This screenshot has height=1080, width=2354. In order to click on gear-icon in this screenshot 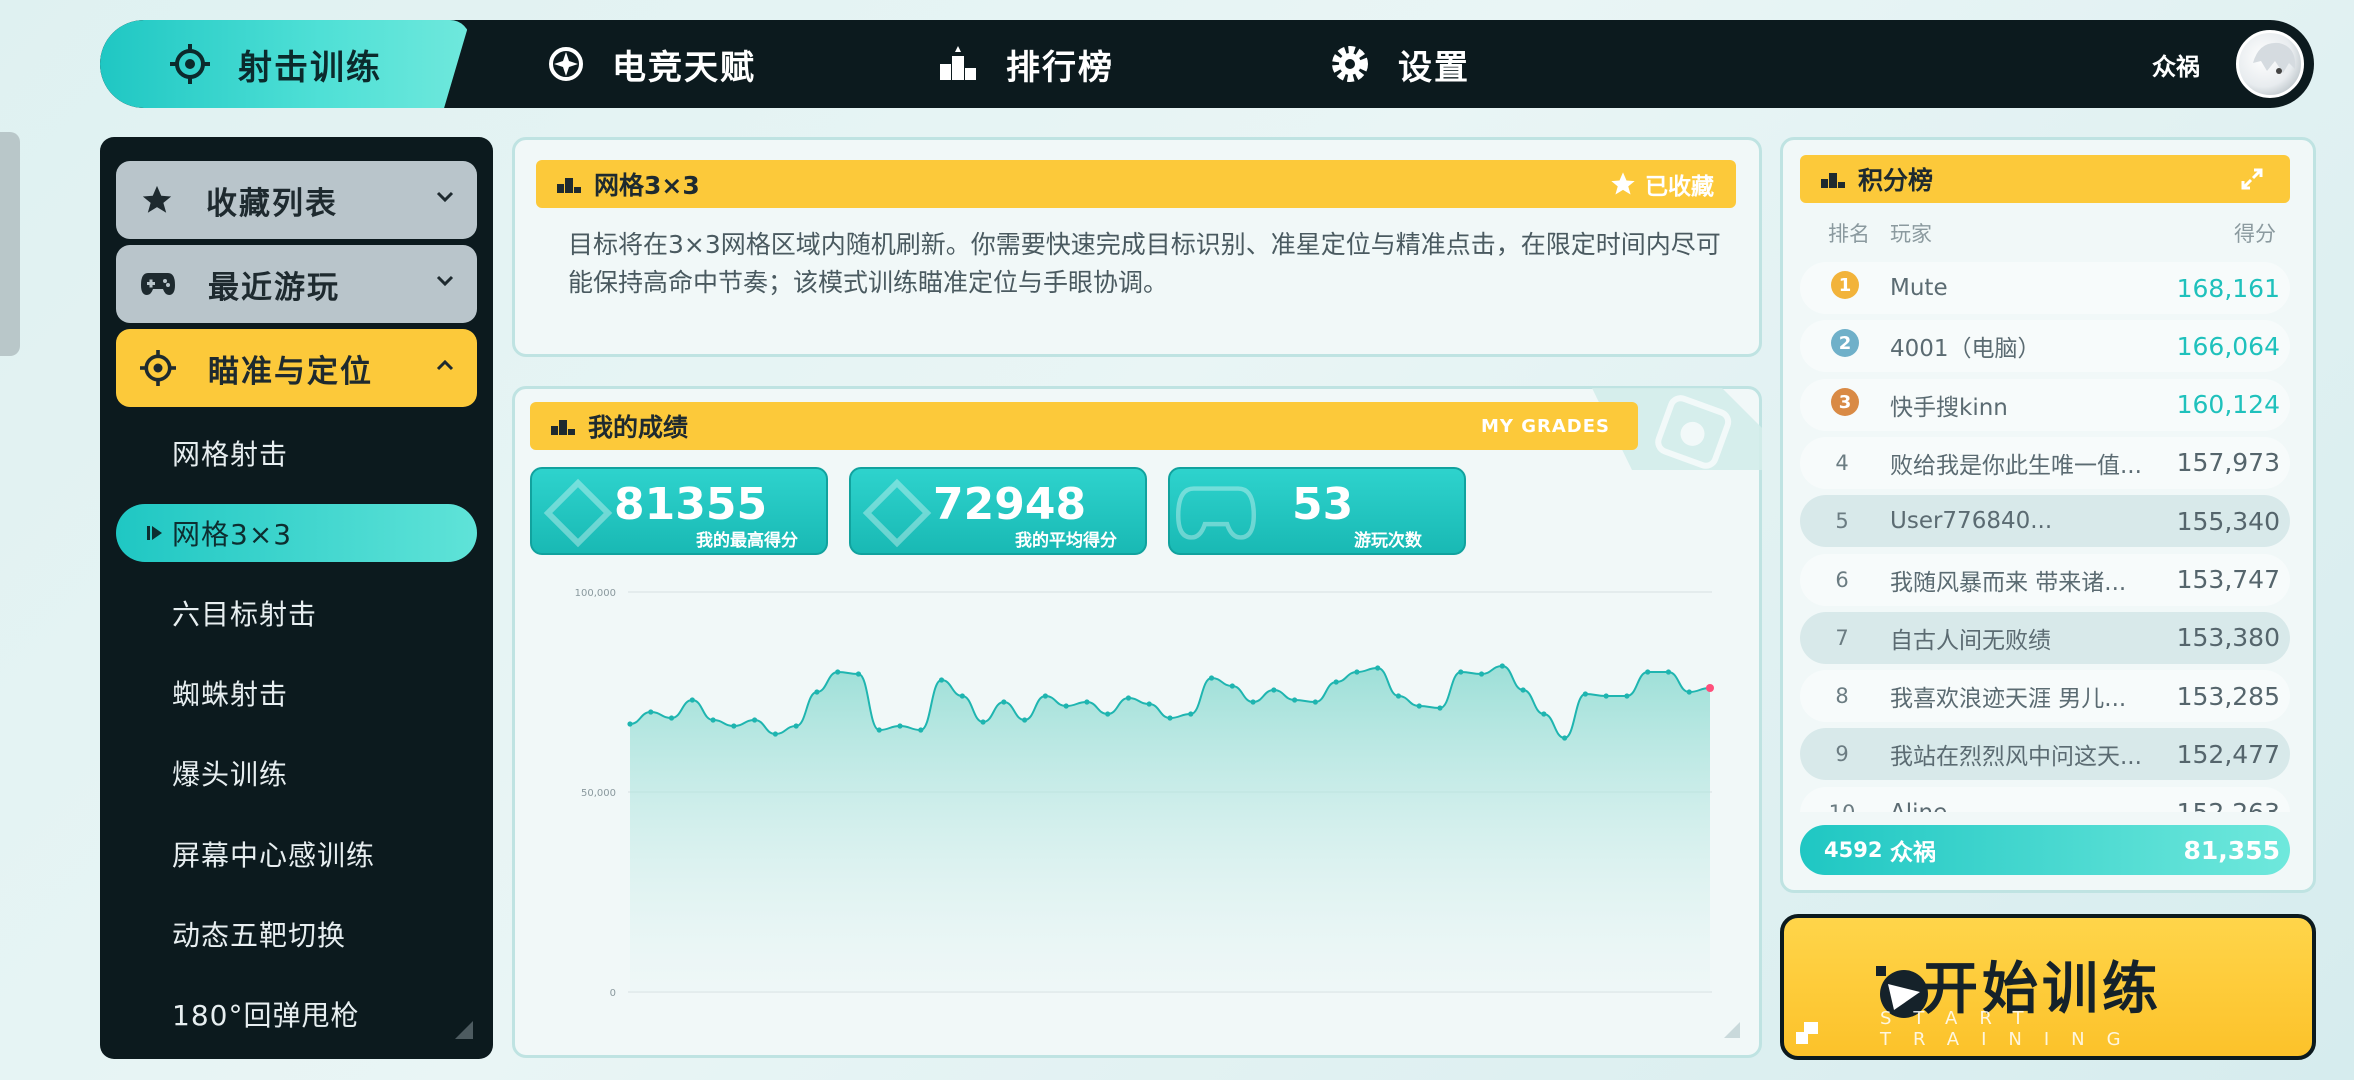, I will do `click(1350, 64)`.